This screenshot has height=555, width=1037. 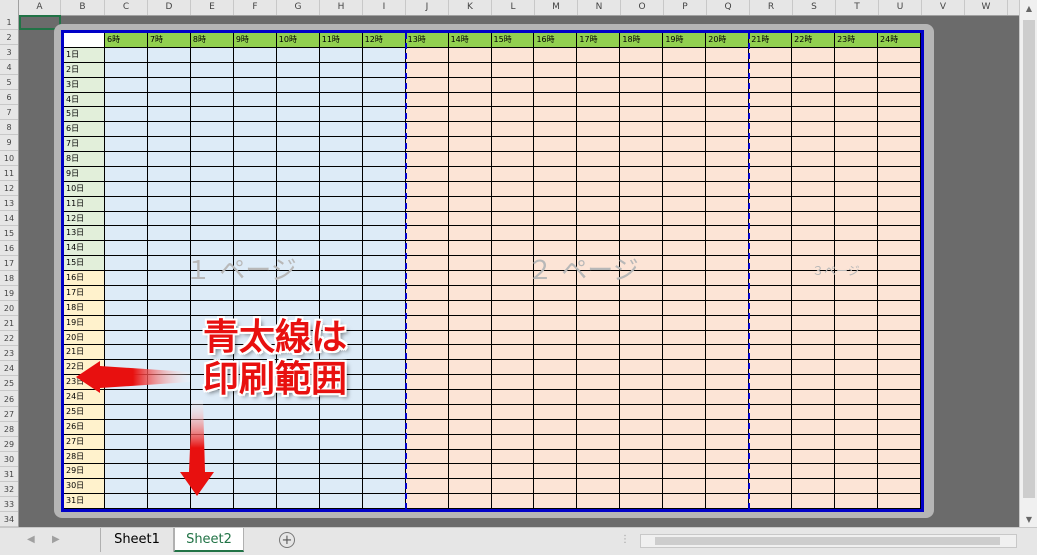 I want to click on horizontal-scroll-thumb, so click(x=827, y=541).